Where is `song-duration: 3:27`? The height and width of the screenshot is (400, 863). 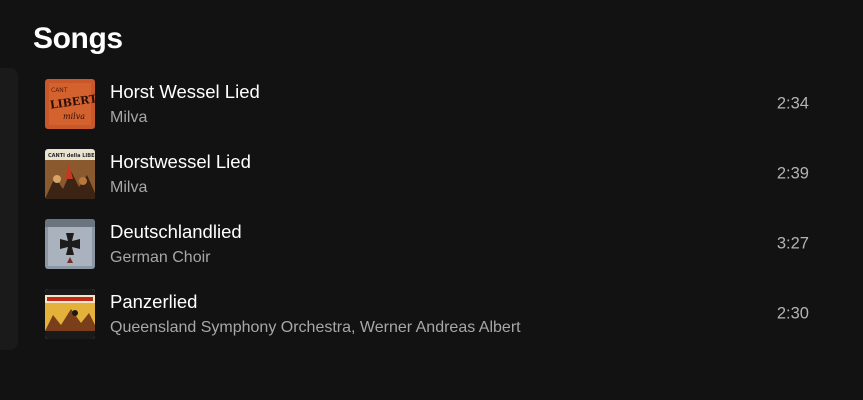 song-duration: 3:27 is located at coordinates (792, 243).